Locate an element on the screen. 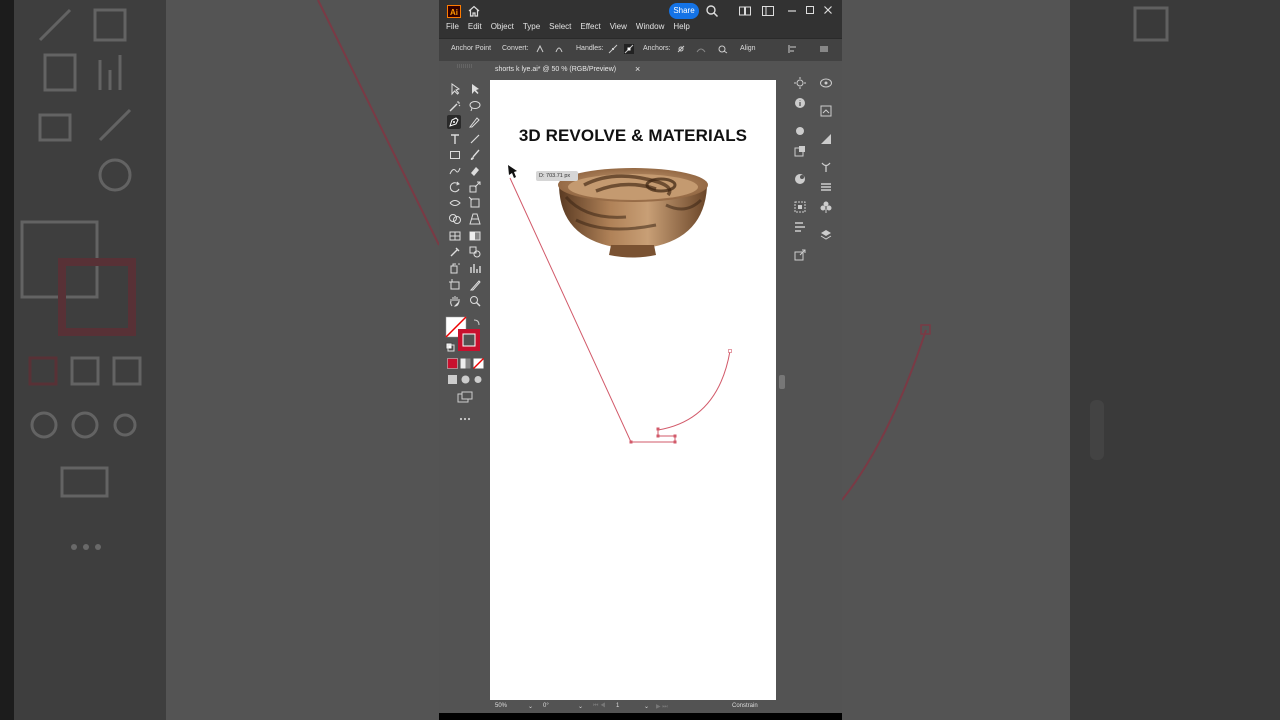 This screenshot has width=1280, height=720. asset-export-icon is located at coordinates (826, 111).